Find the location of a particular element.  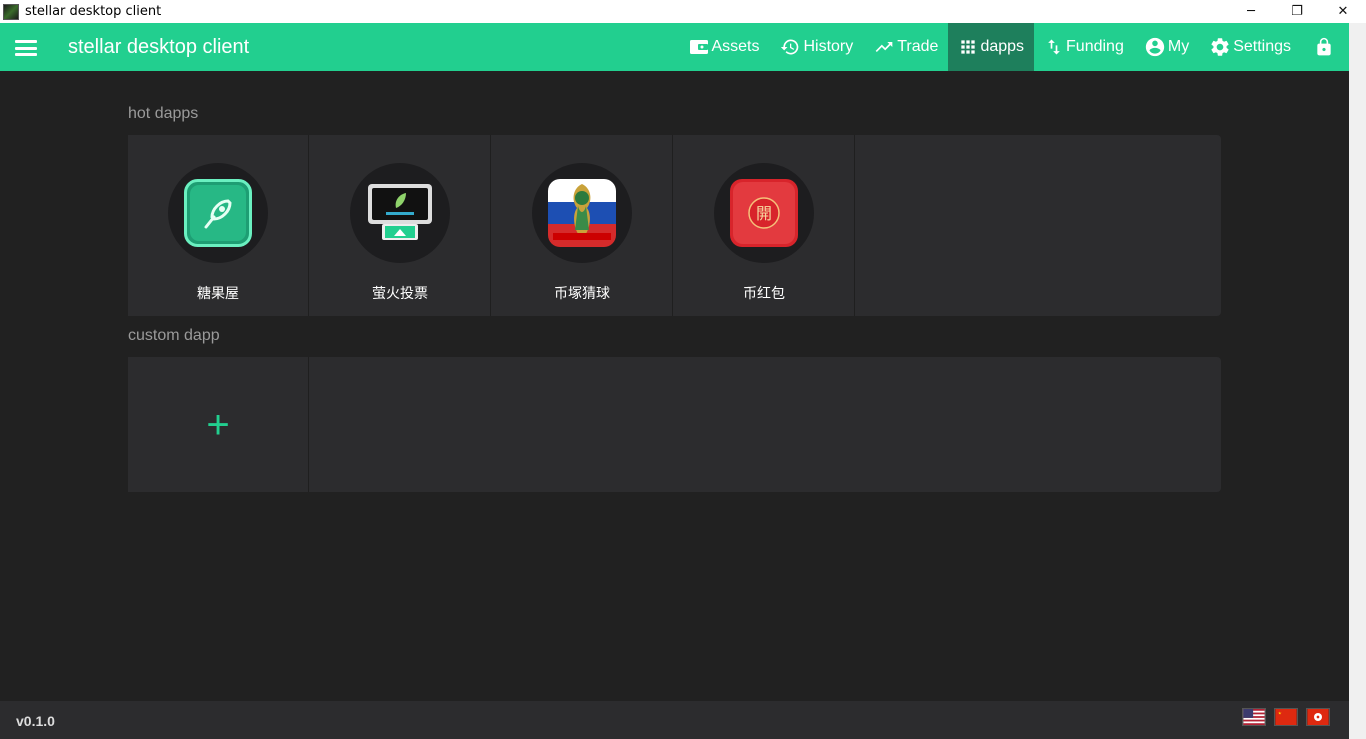

restore-button: ❐ is located at coordinates (1297, 11).